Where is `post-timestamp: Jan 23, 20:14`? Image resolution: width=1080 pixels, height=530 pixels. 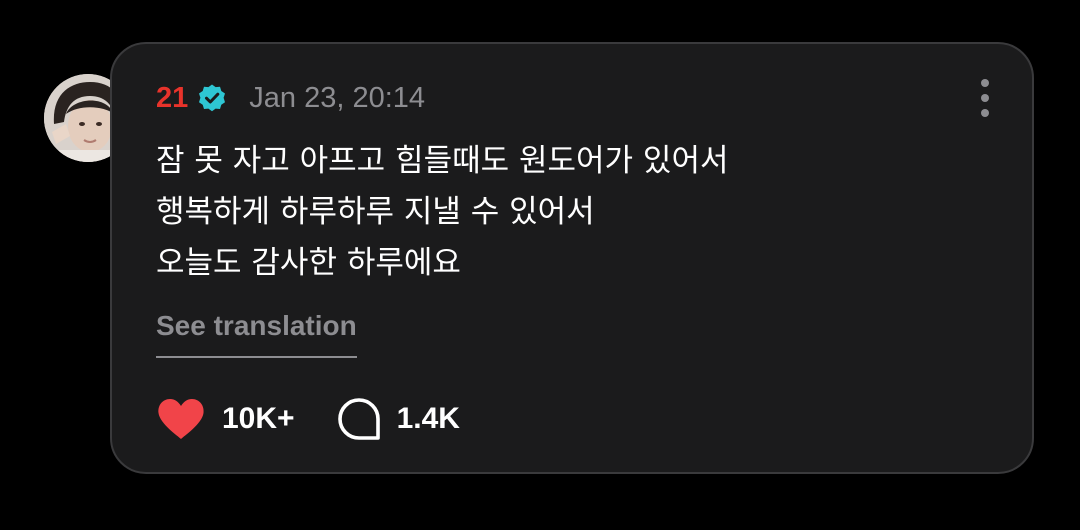 post-timestamp: Jan 23, 20:14 is located at coordinates (337, 98).